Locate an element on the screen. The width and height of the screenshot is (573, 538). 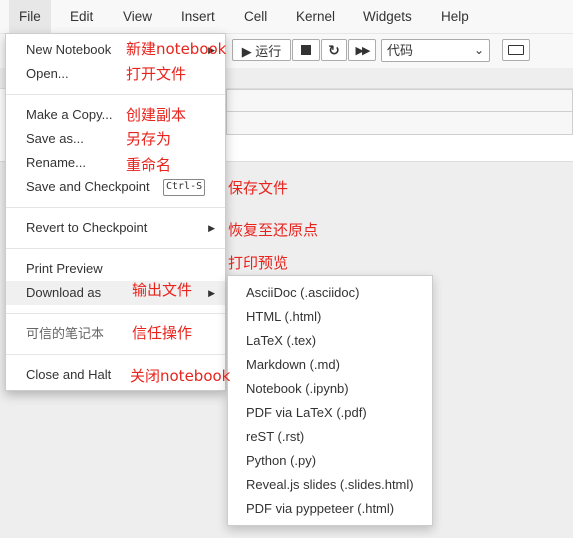
restart-icon: ↻ is located at coordinates (334, 49).